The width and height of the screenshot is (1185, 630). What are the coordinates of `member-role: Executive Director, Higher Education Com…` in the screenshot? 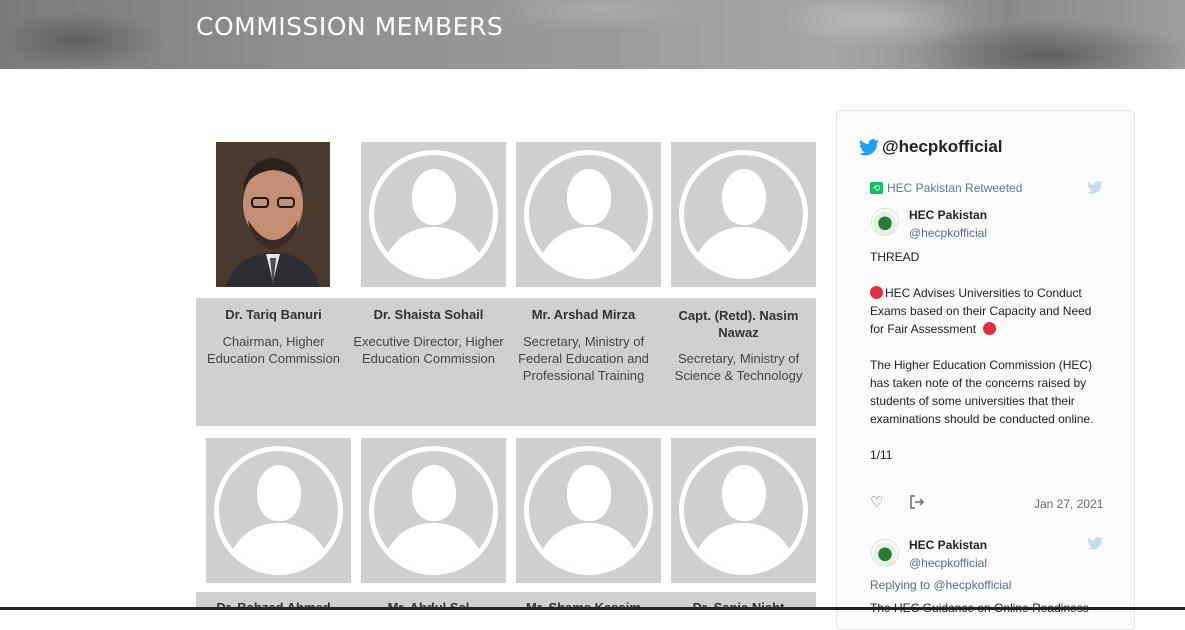 It's located at (428, 350).